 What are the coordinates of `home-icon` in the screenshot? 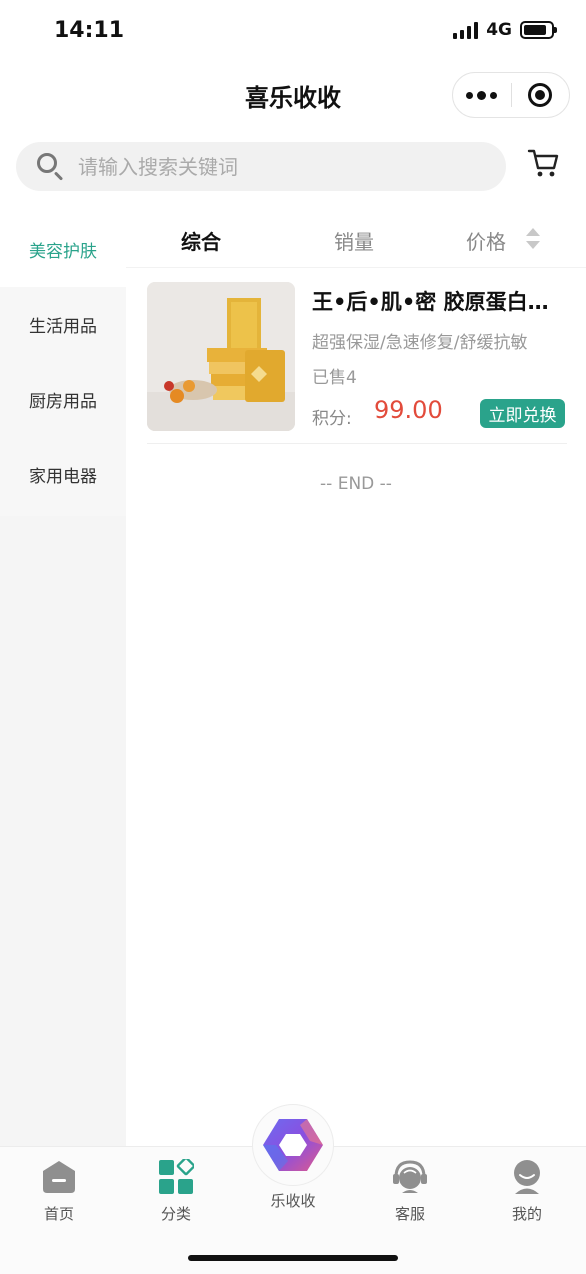 It's located at (59, 1177).